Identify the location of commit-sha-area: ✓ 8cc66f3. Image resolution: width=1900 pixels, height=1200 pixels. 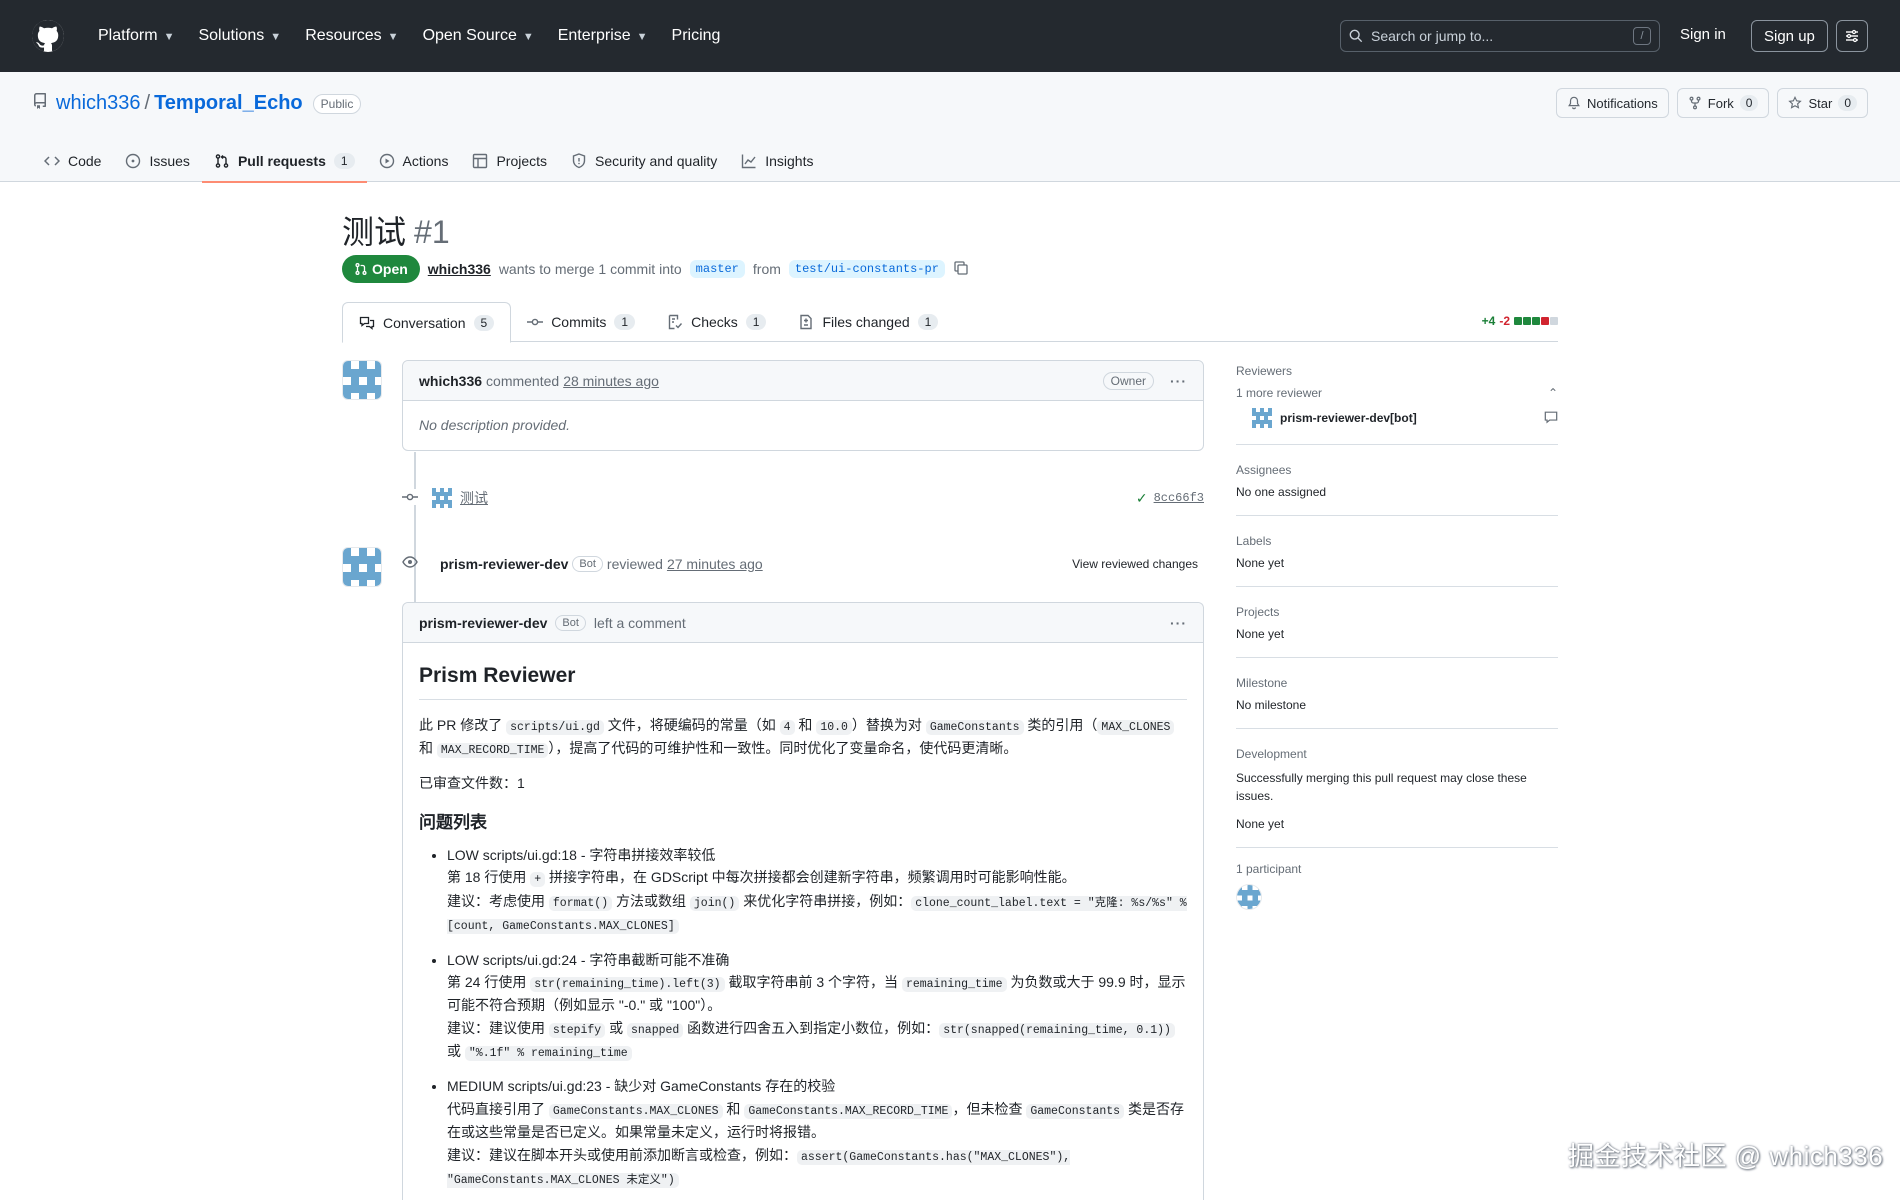
(1170, 498).